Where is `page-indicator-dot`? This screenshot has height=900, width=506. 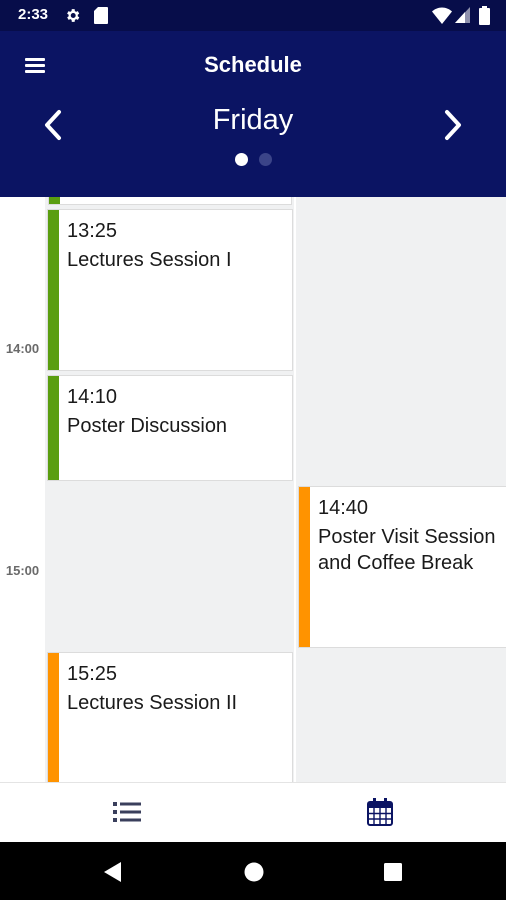
page-indicator-dot is located at coordinates (265, 159).